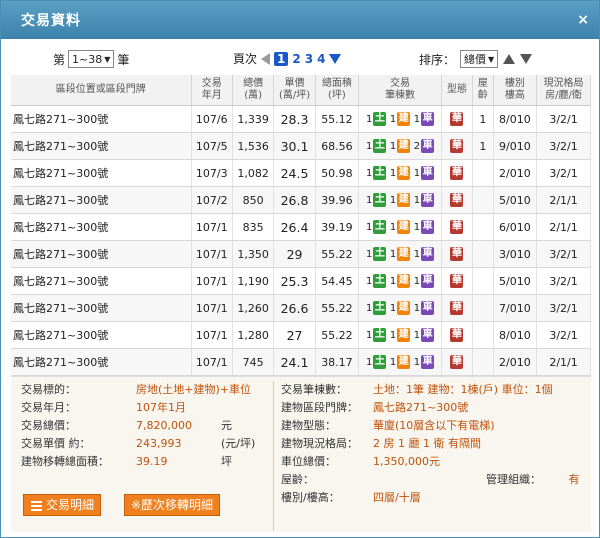  What do you see at coordinates (563, 90) in the screenshot?
I see `col-layout-header: 現況格局 房/廳/衛` at bounding box center [563, 90].